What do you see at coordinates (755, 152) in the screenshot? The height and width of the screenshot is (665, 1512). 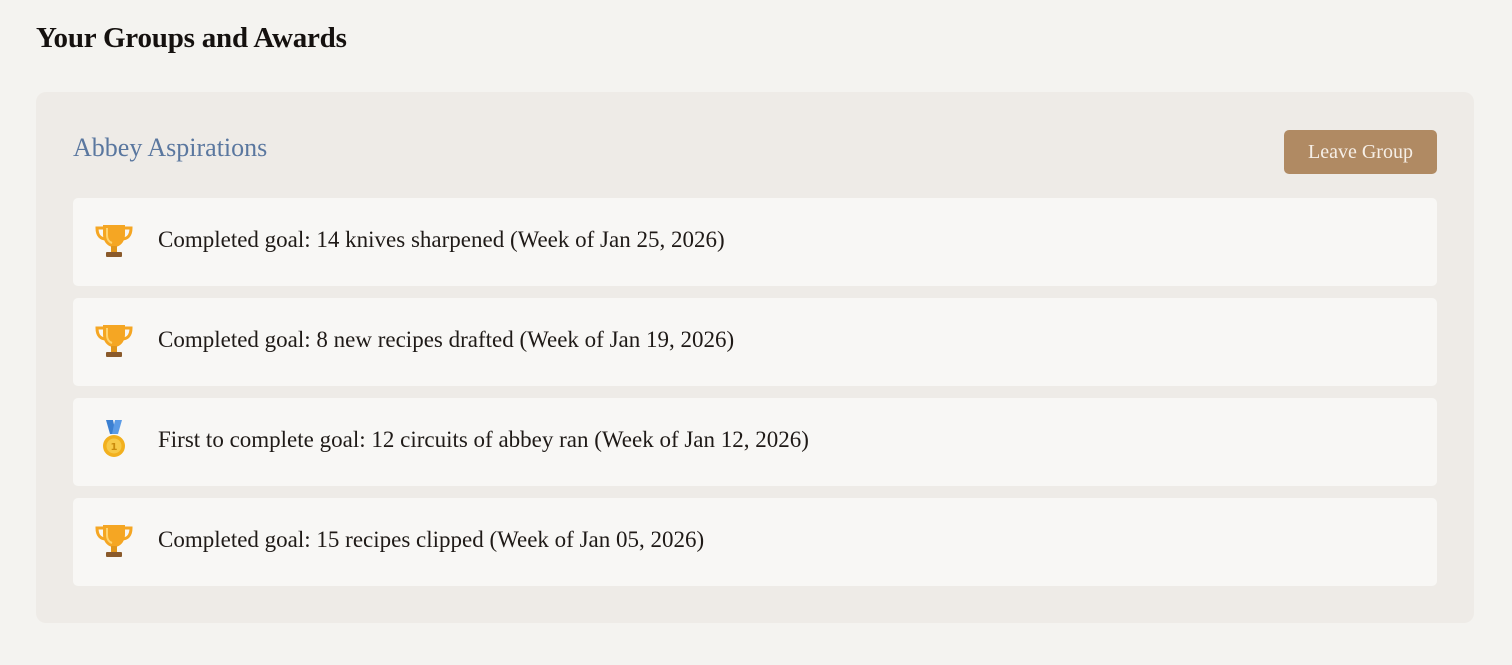 I see `group-header: Abbey Aspirations Leave Group` at bounding box center [755, 152].